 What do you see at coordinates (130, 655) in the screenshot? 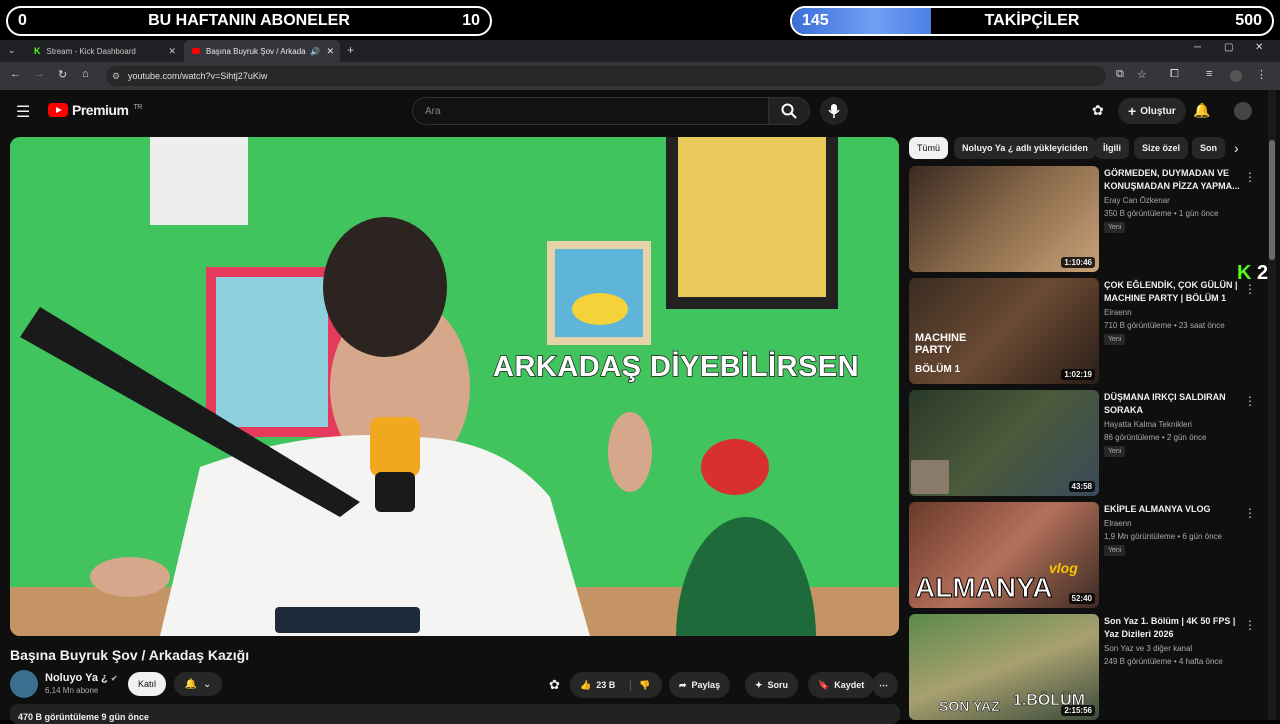
I see `video-title: Başına Buyruk Şov / Arkadaş Kazığı` at bounding box center [130, 655].